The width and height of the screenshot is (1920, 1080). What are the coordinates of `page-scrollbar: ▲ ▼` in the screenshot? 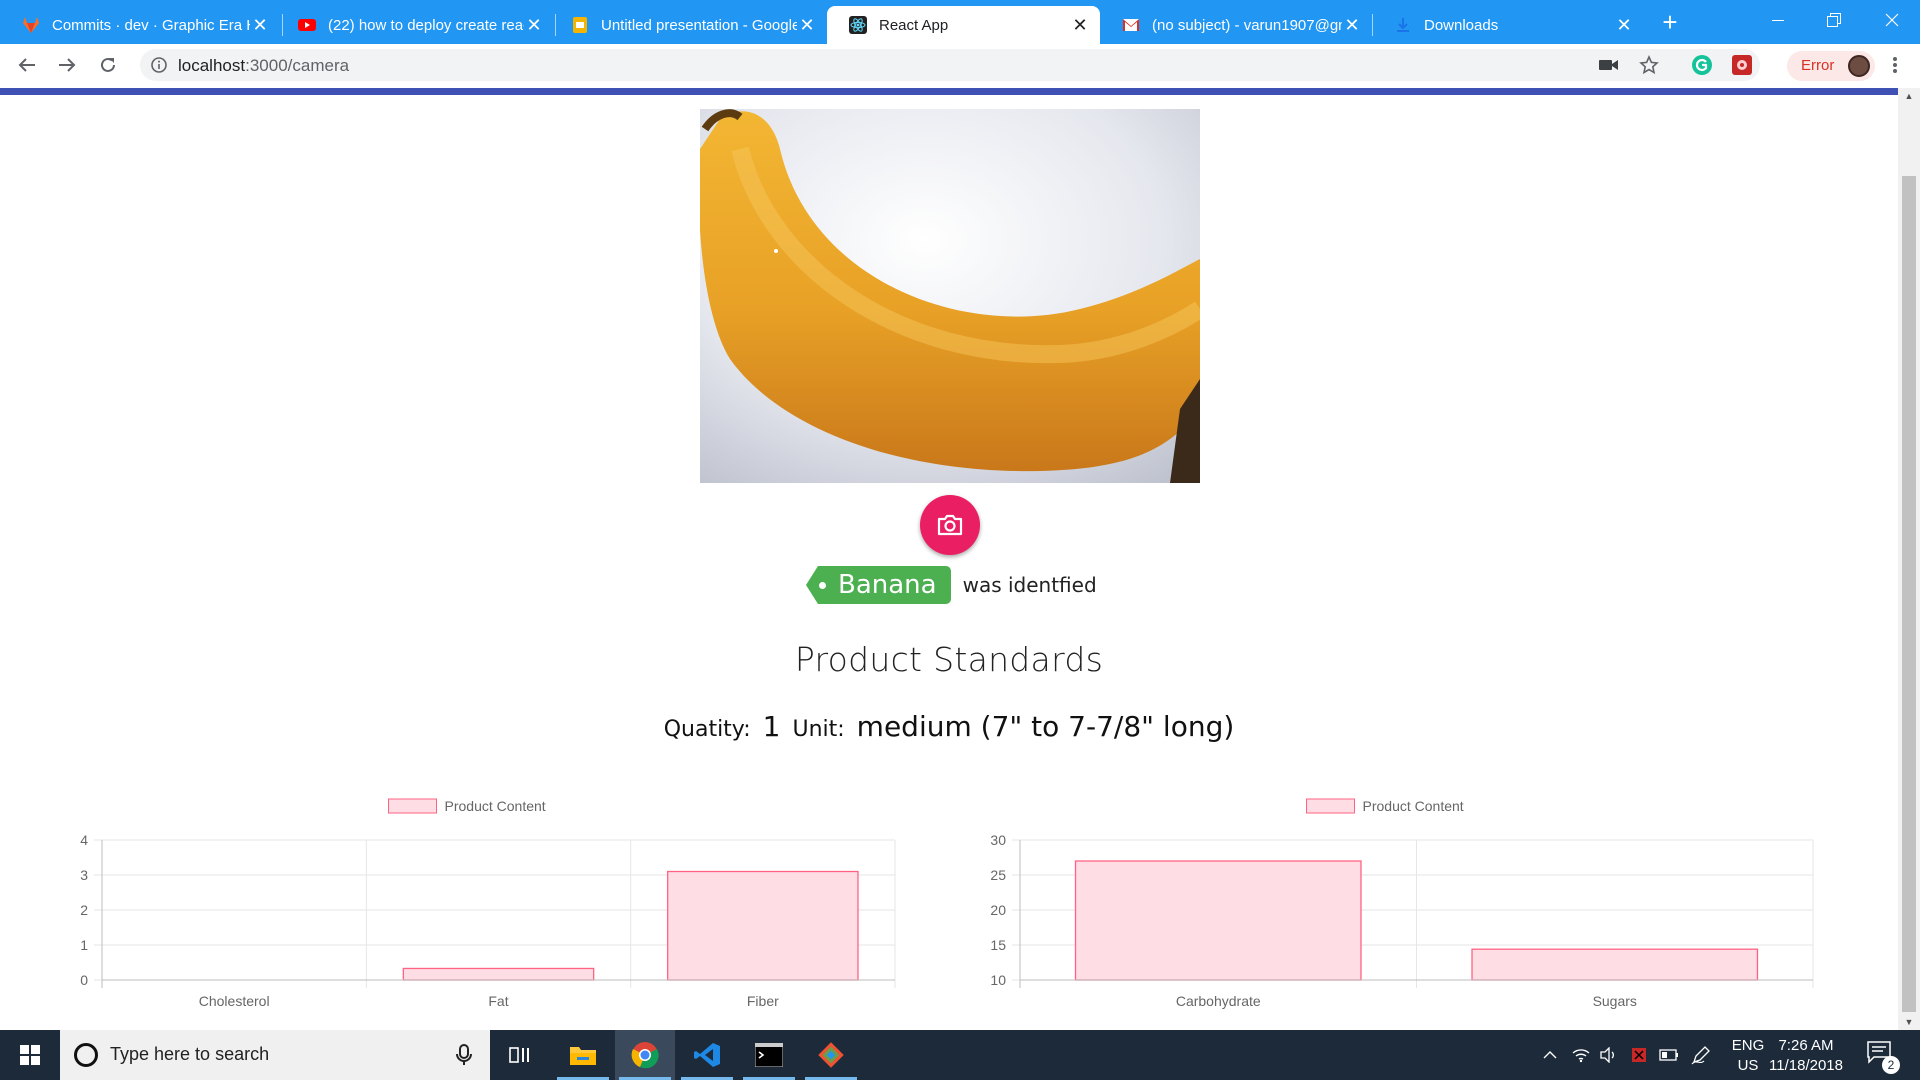 It's located at (1909, 559).